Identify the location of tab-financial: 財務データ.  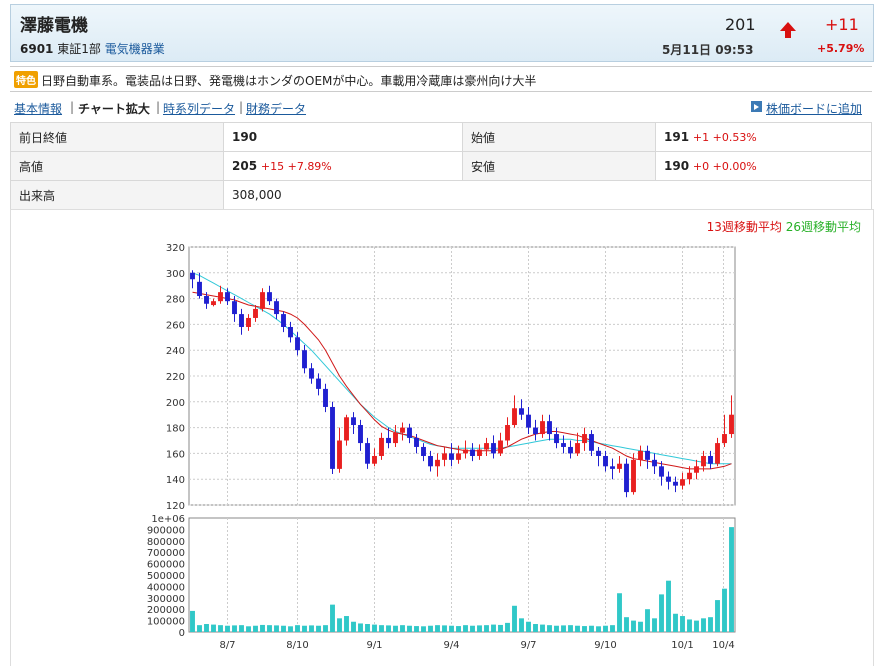
(276, 108).